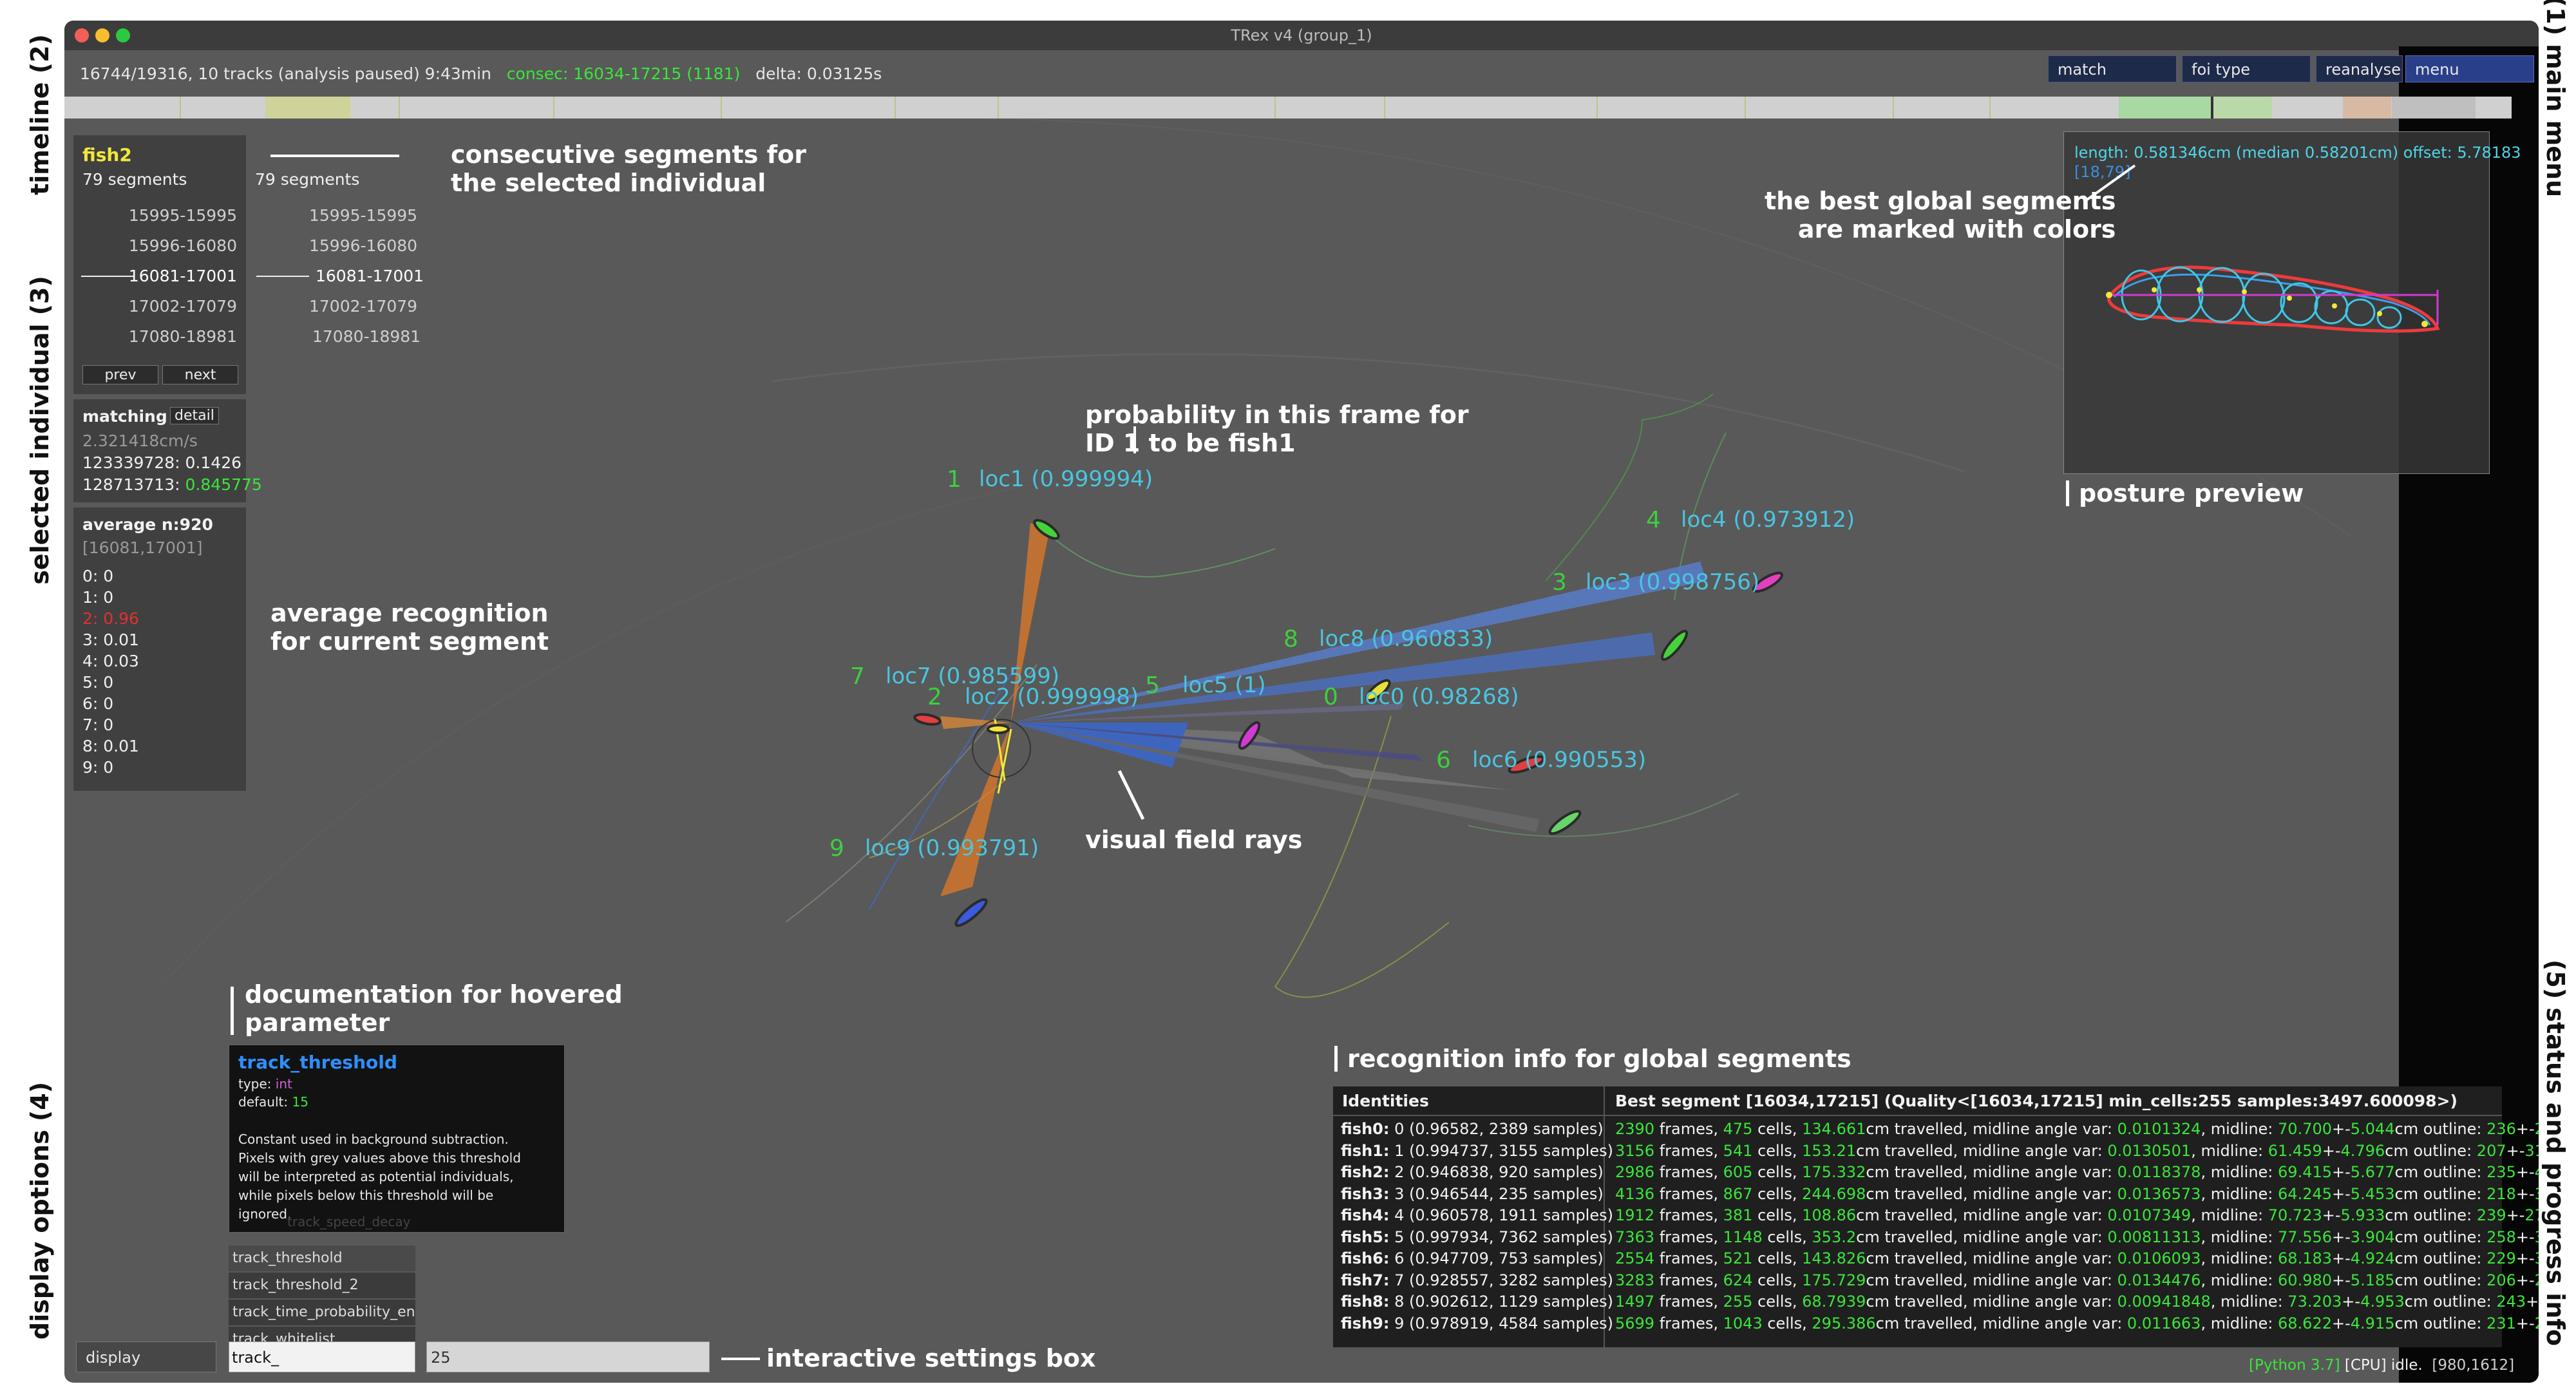 Image resolution: width=2576 pixels, height=1393 pixels. What do you see at coordinates (2501, 1172) in the screenshot?
I see `row-value: 235` at bounding box center [2501, 1172].